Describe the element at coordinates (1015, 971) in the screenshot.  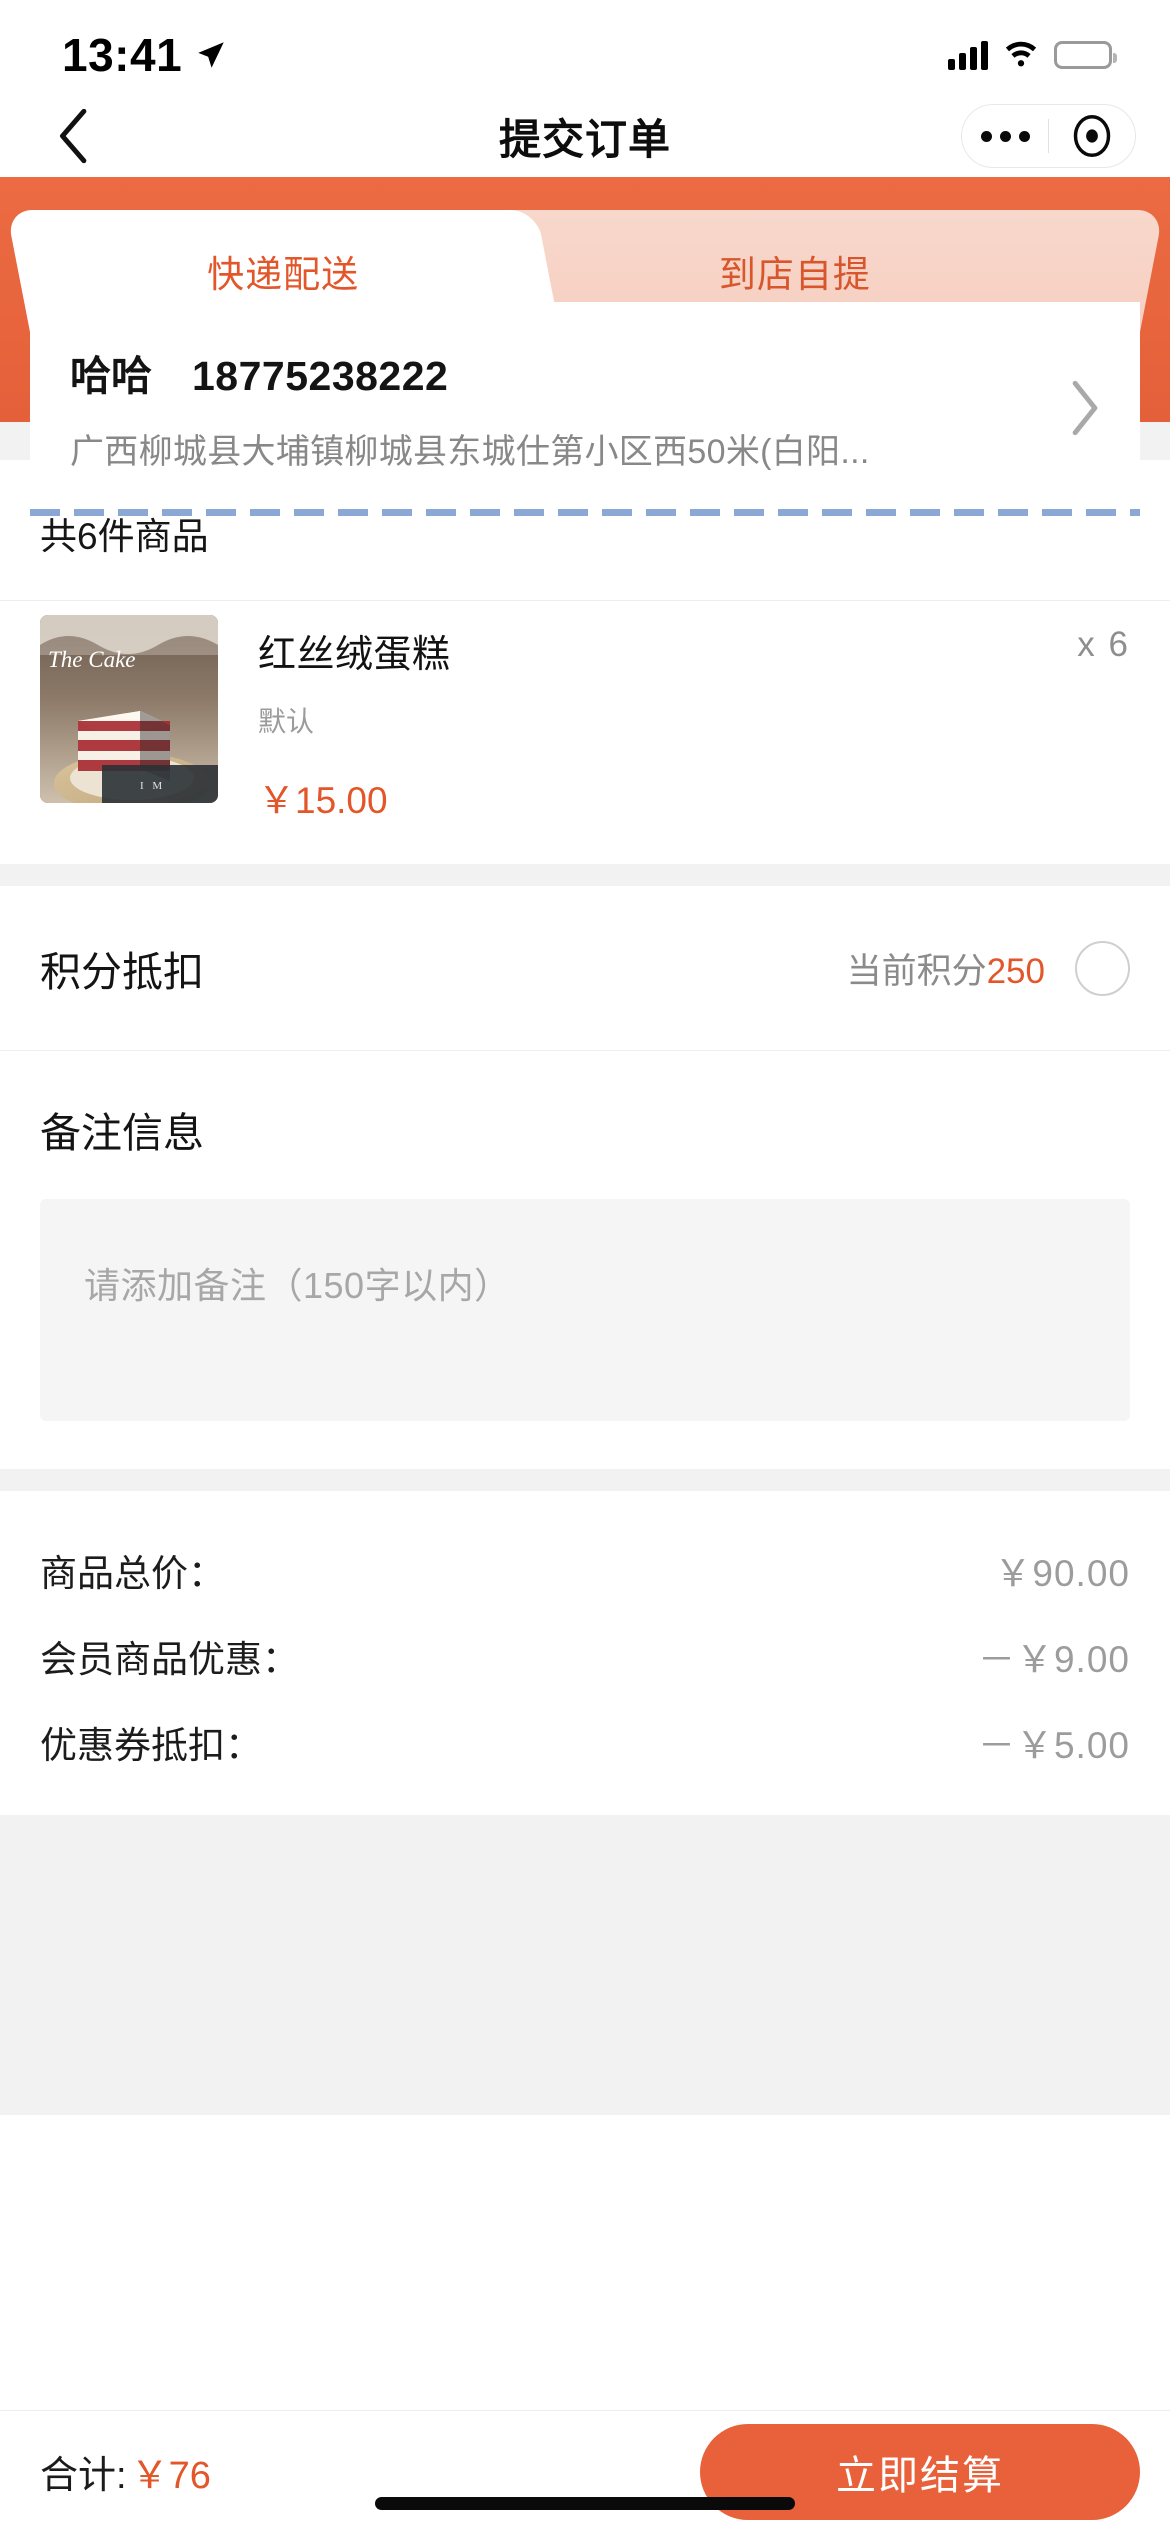
I see `current-points-value: 250` at that location.